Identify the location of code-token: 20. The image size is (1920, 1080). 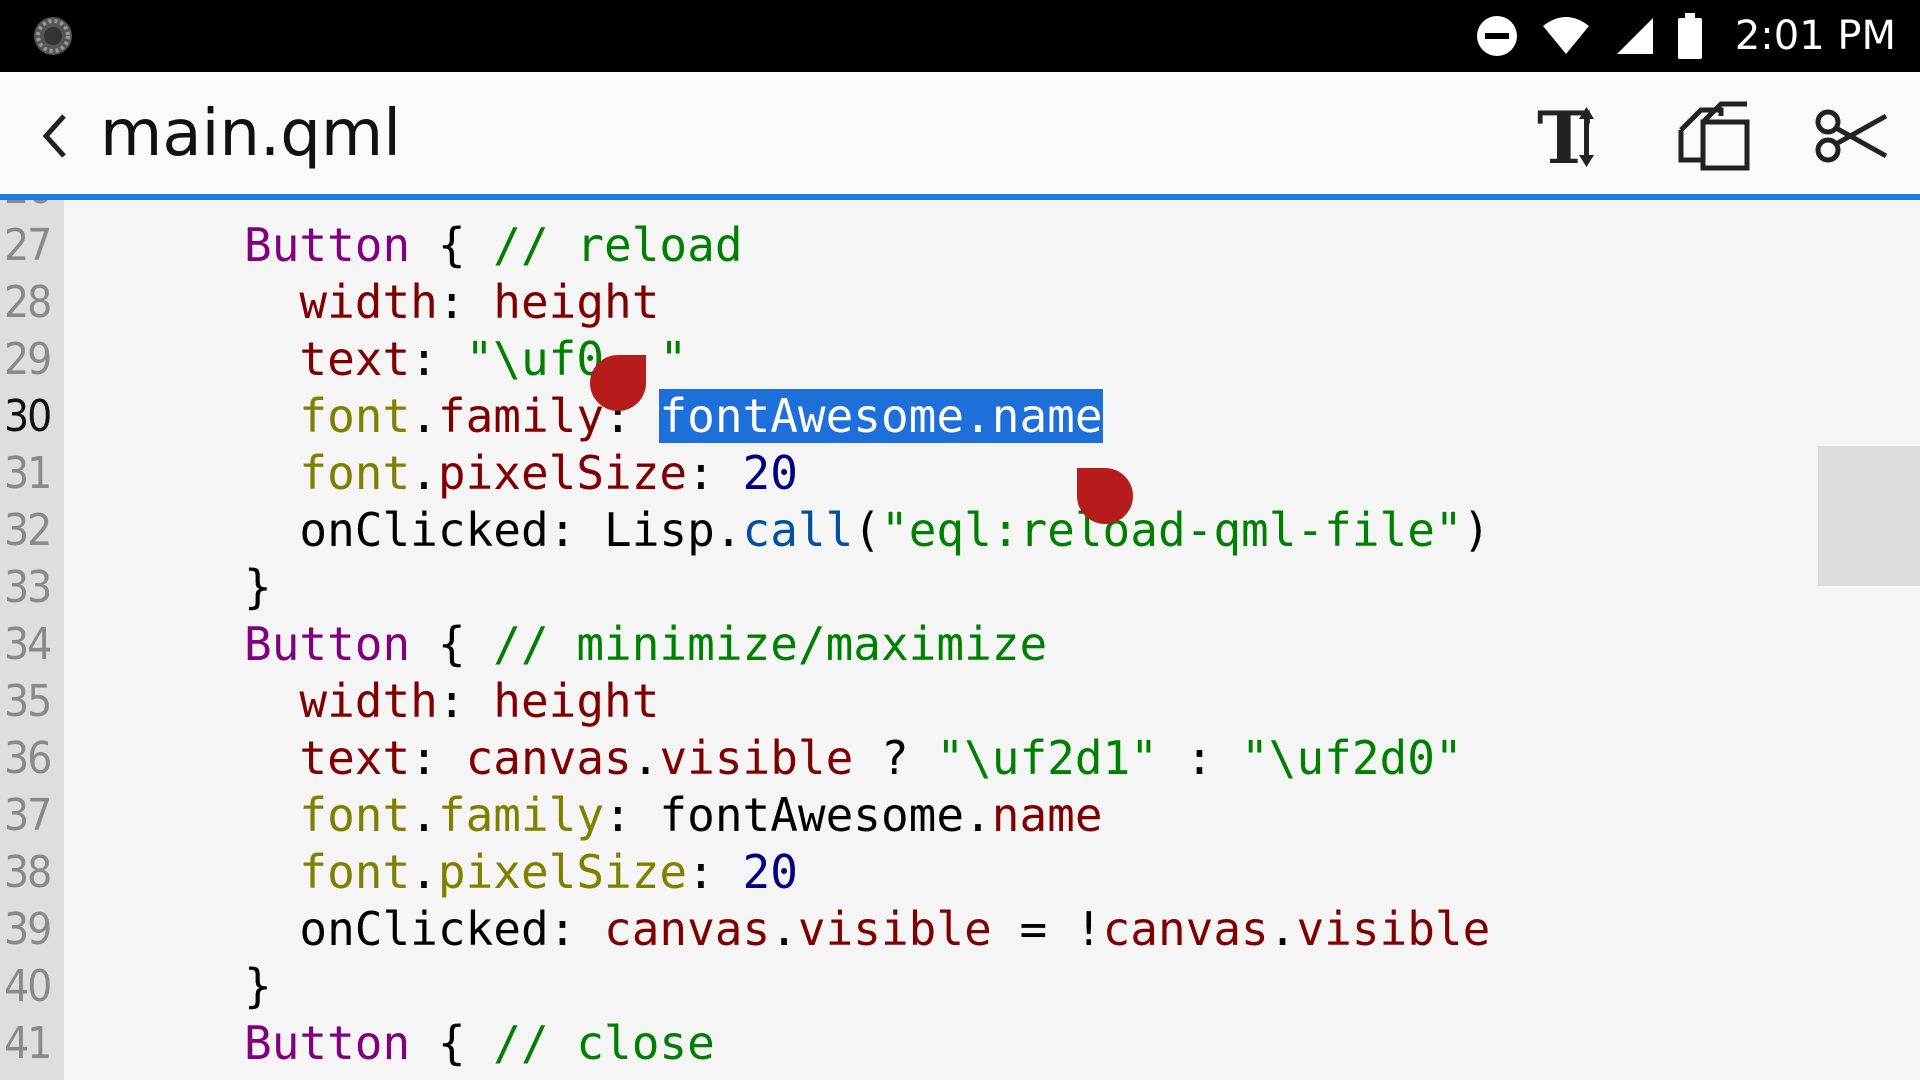
(770, 872).